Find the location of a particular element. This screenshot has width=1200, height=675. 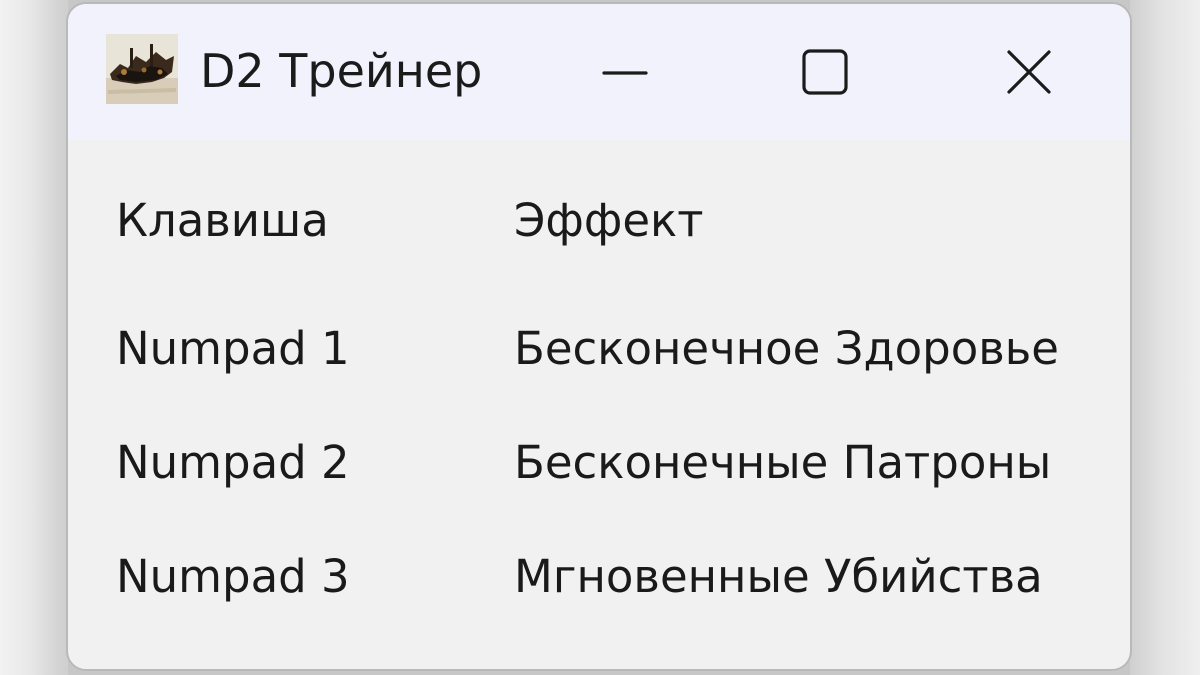

minimize-button is located at coordinates (625, 72).